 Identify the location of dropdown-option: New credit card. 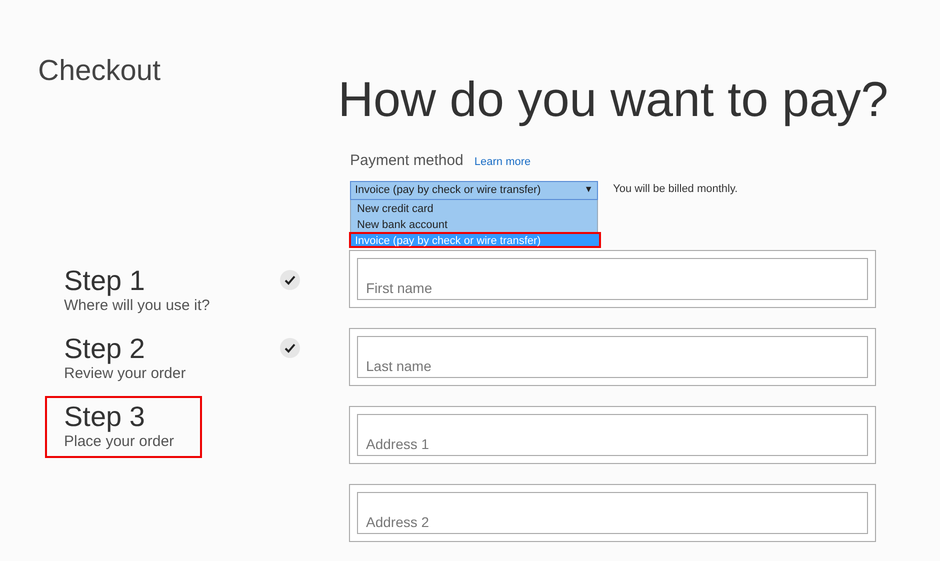
(474, 208).